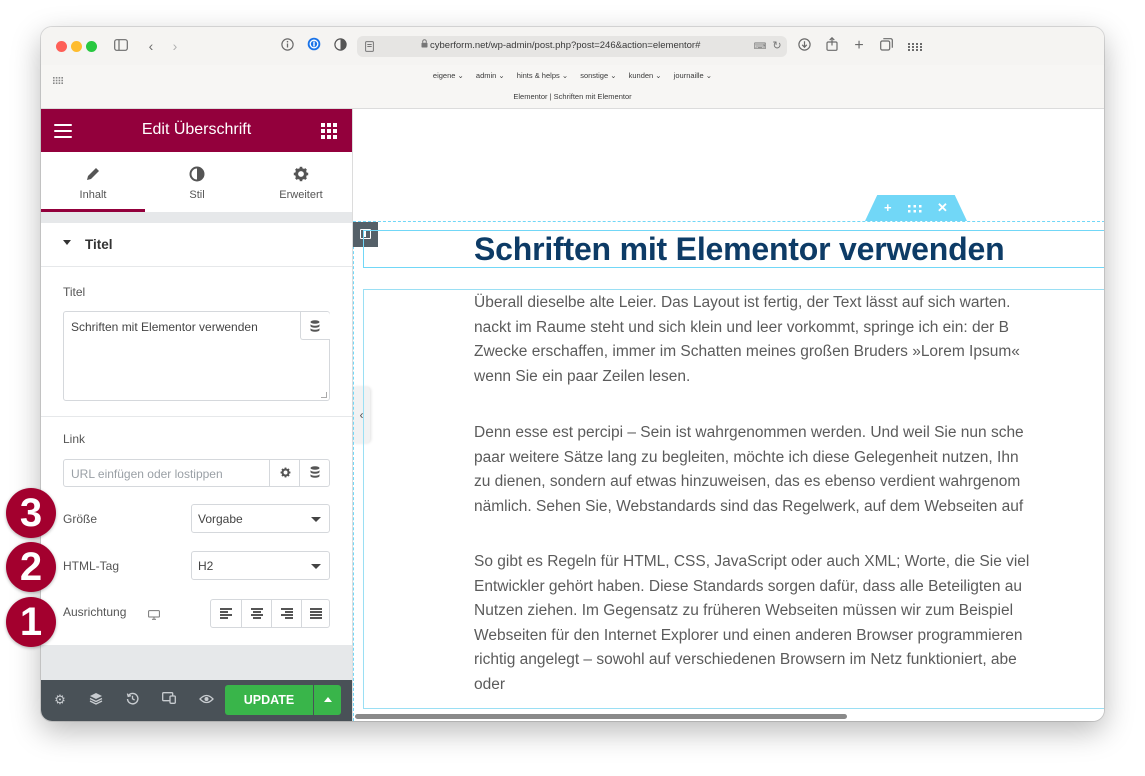 Image resolution: width=1145 pixels, height=776 pixels. I want to click on panel-title: Edit Überschrift, so click(196, 129).